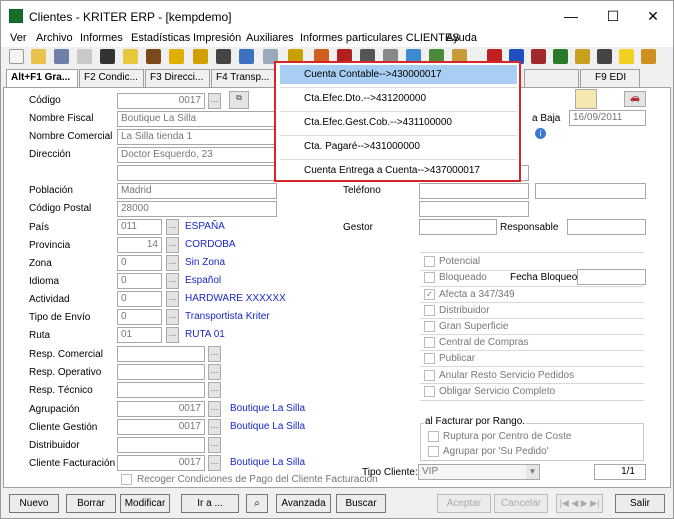 The height and width of the screenshot is (519, 674). What do you see at coordinates (161, 390) in the screenshot?
I see `resp-tecnico-field` at bounding box center [161, 390].